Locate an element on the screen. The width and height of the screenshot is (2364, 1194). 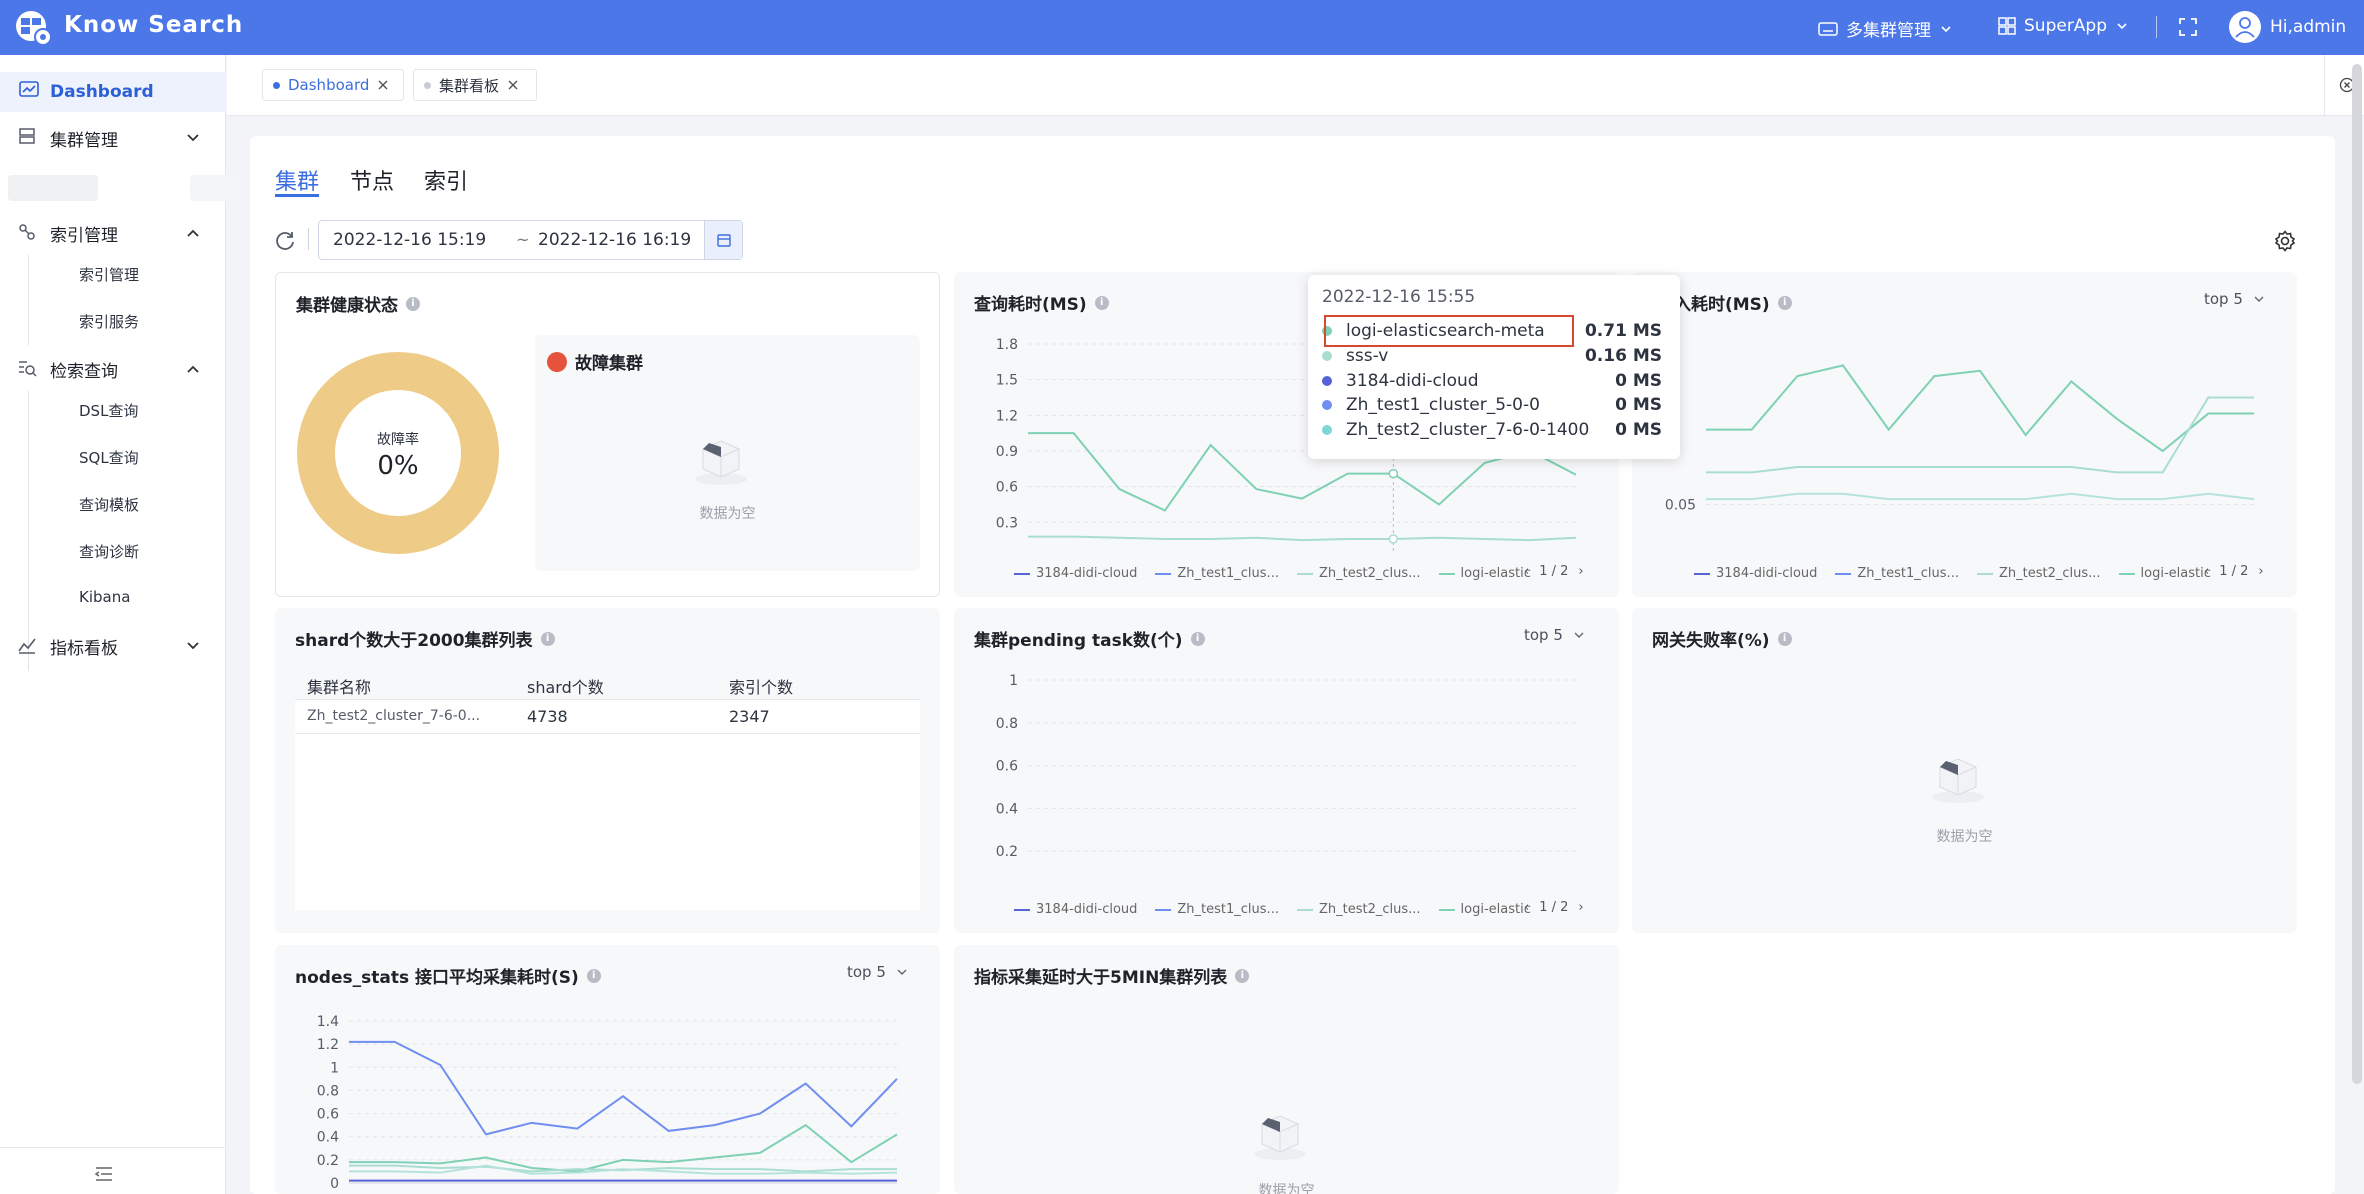
date-range-picker: 2022-12-16 15:19 ~ 2022-12-16 16:19 is located at coordinates (530, 240).